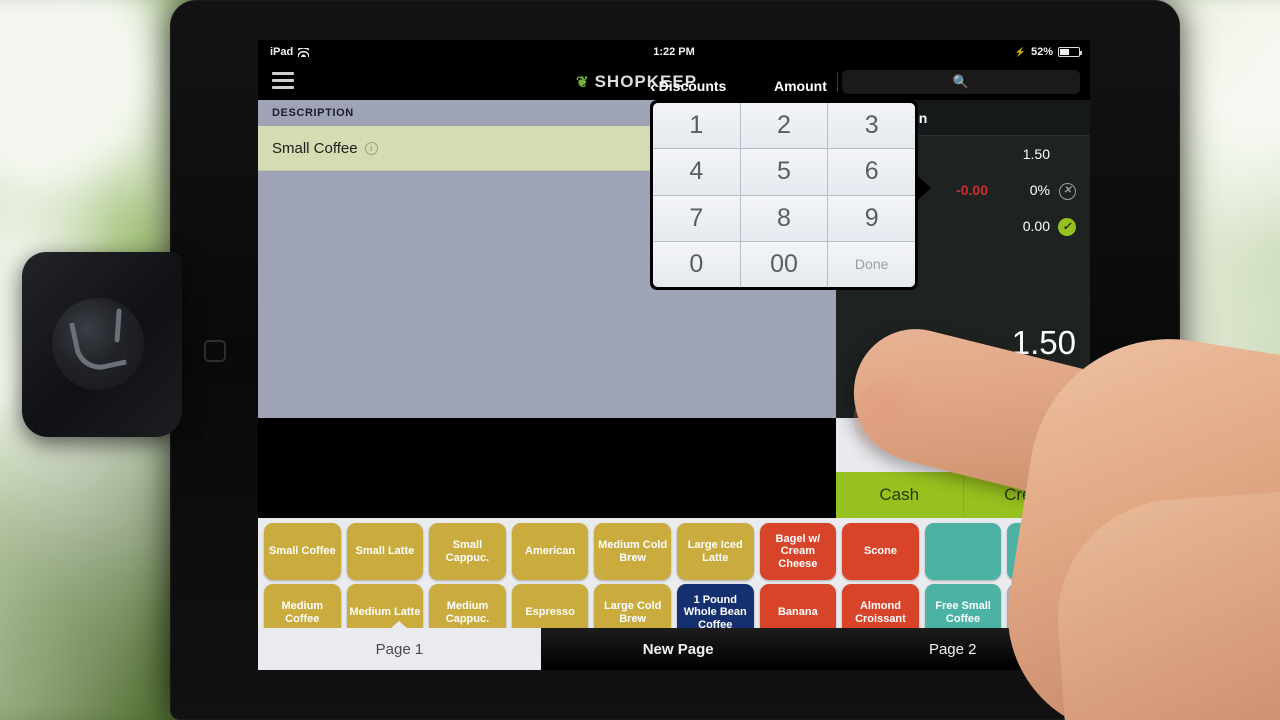 The height and width of the screenshot is (720, 1280). I want to click on tax-value: 0.00, so click(1036, 226).